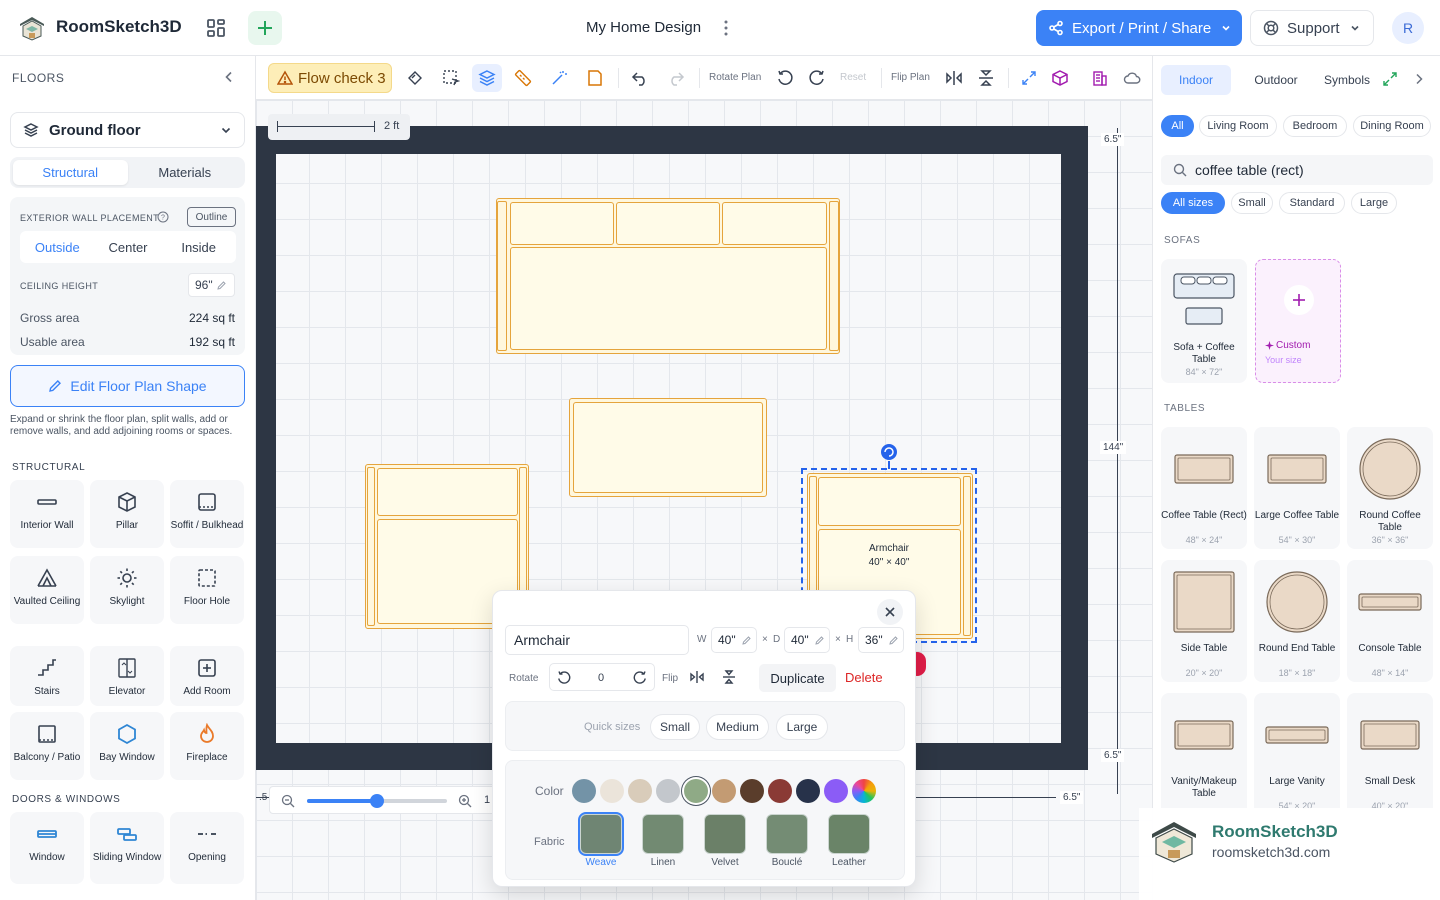 Image resolution: width=1440 pixels, height=900 pixels. Describe the element at coordinates (697, 677) in the screenshot. I see `flip-horizontal-icon` at that location.